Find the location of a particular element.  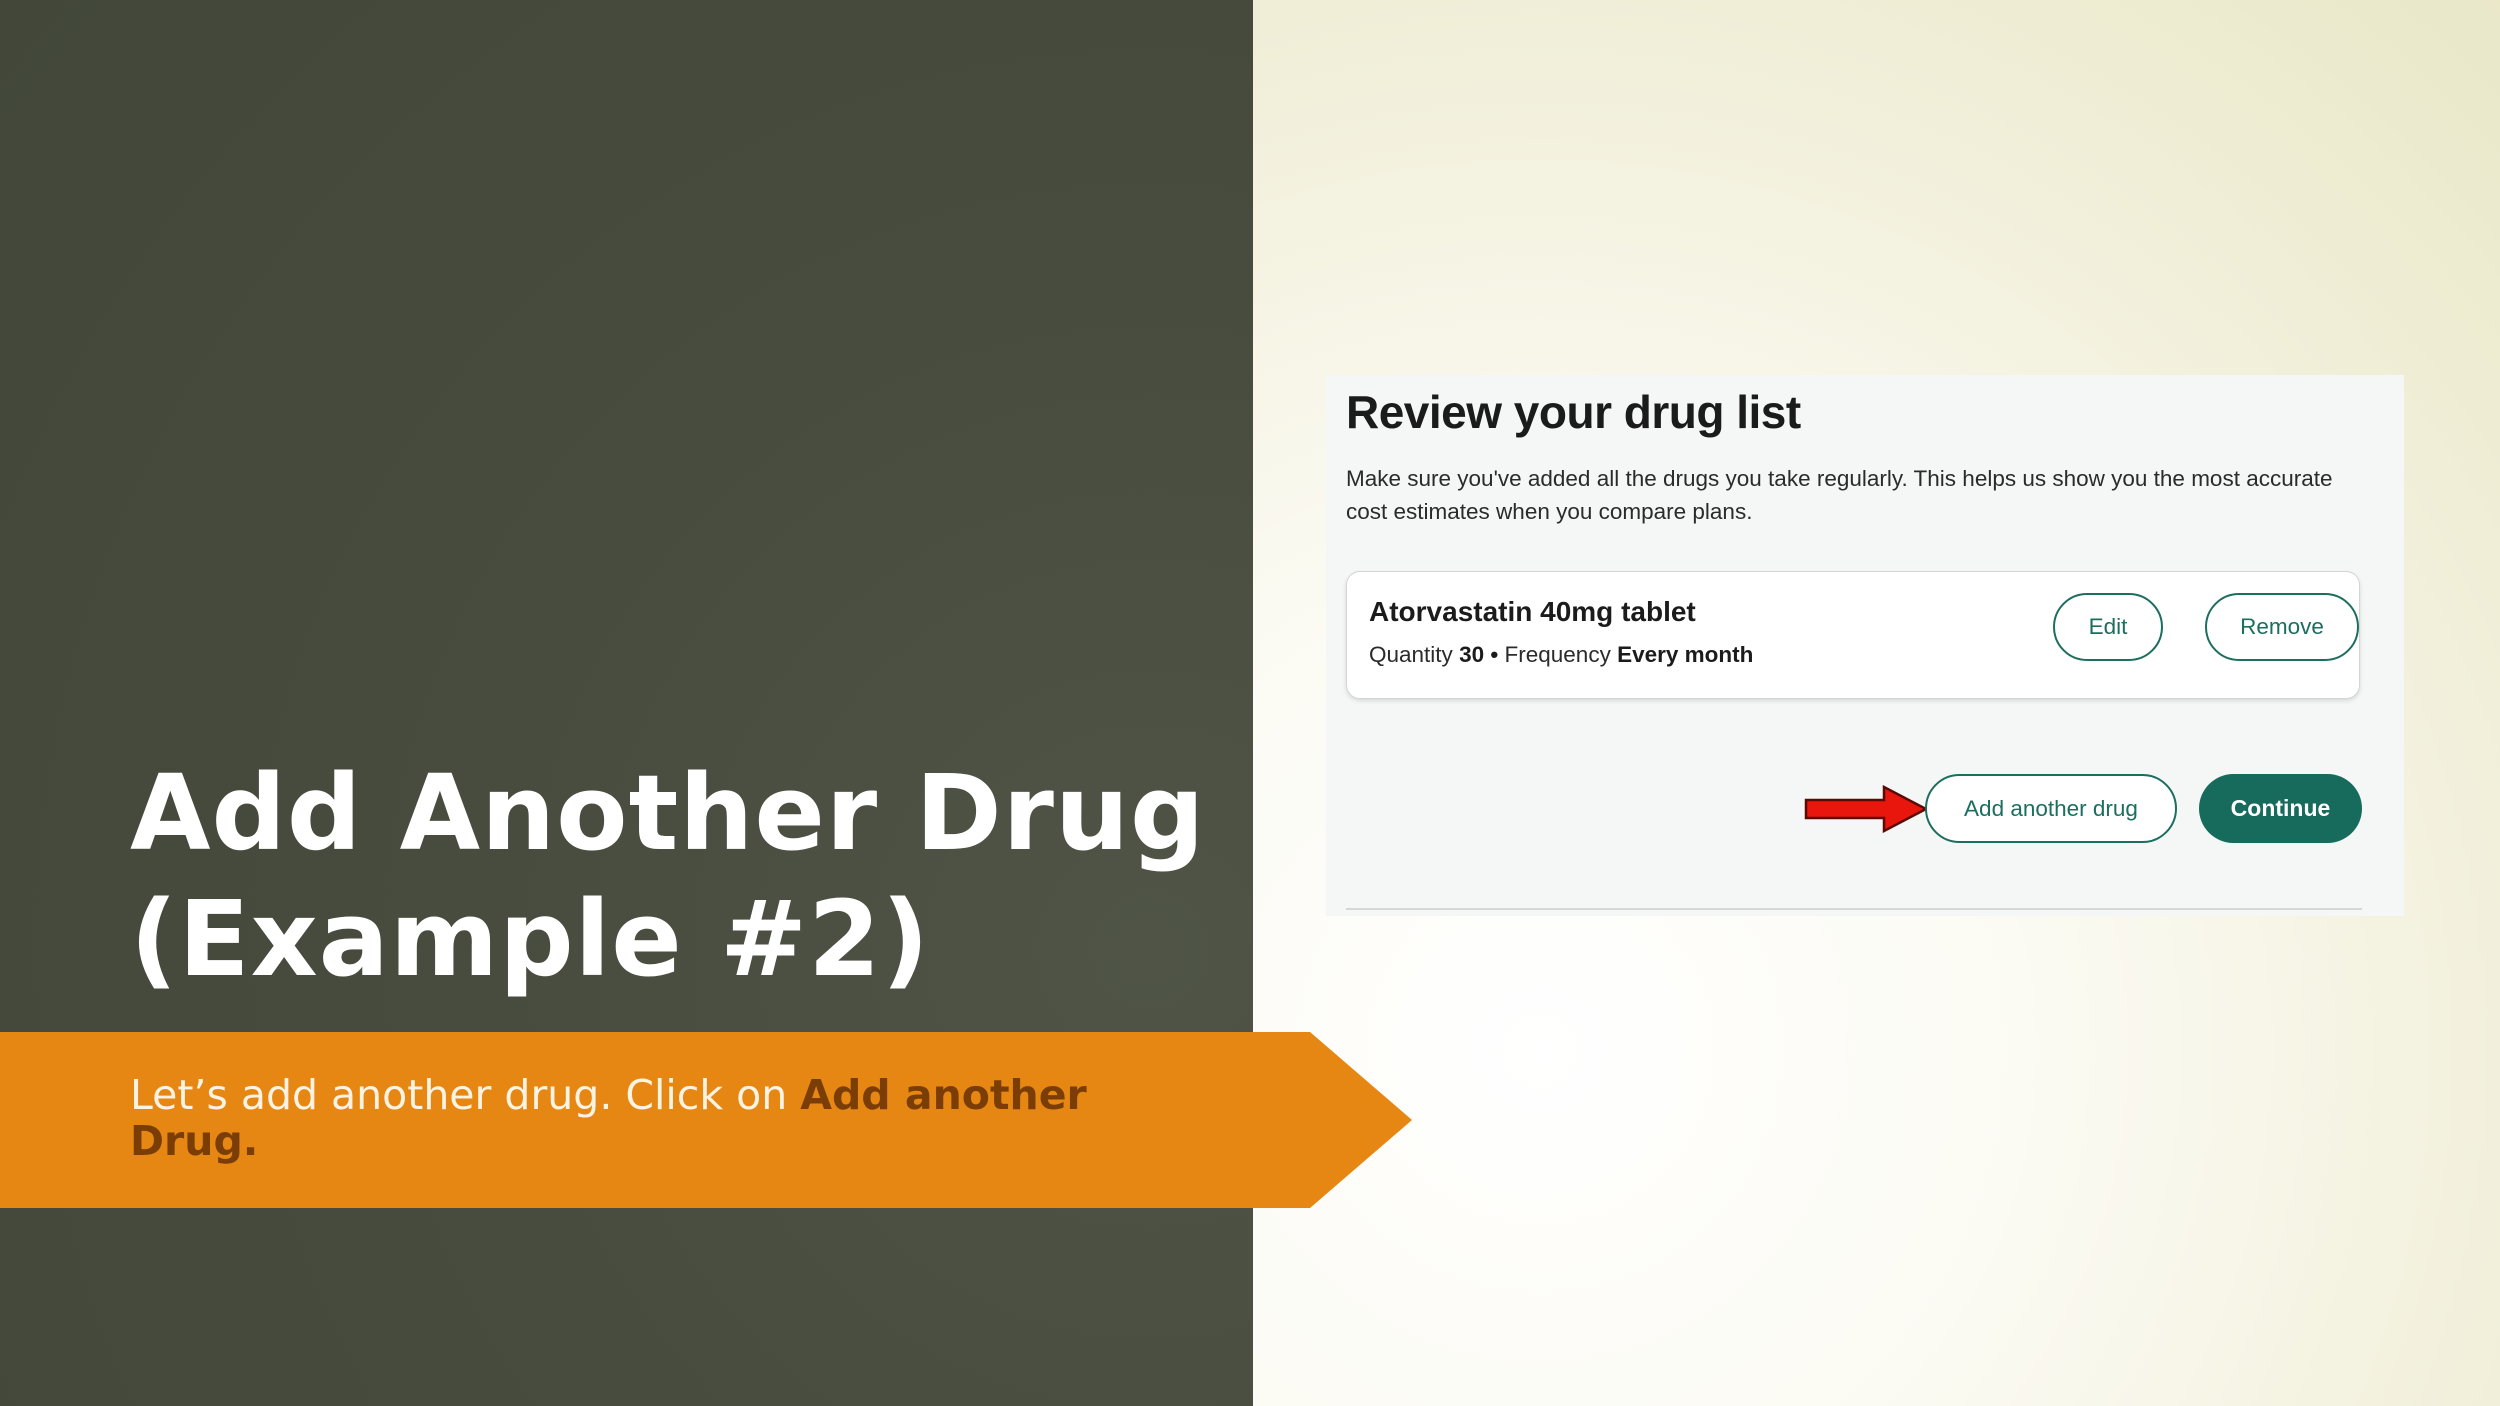

quantity-label: Quantity is located at coordinates (1411, 654).